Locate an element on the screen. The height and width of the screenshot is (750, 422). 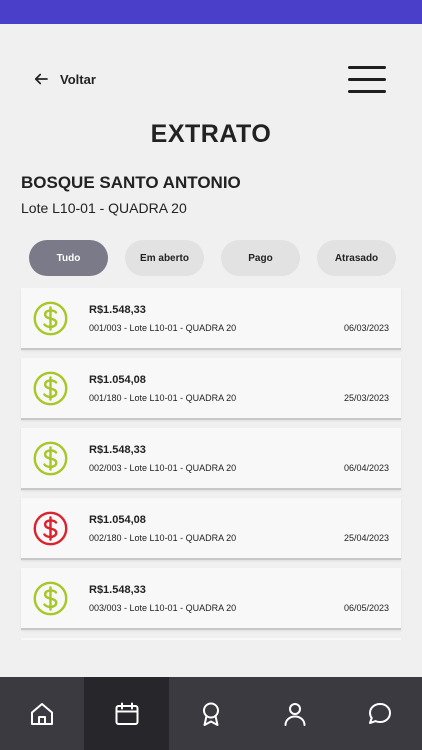
transaction-description: 002/180 - Lote L10-01 - QUADRA 20 is located at coordinates (163, 538).